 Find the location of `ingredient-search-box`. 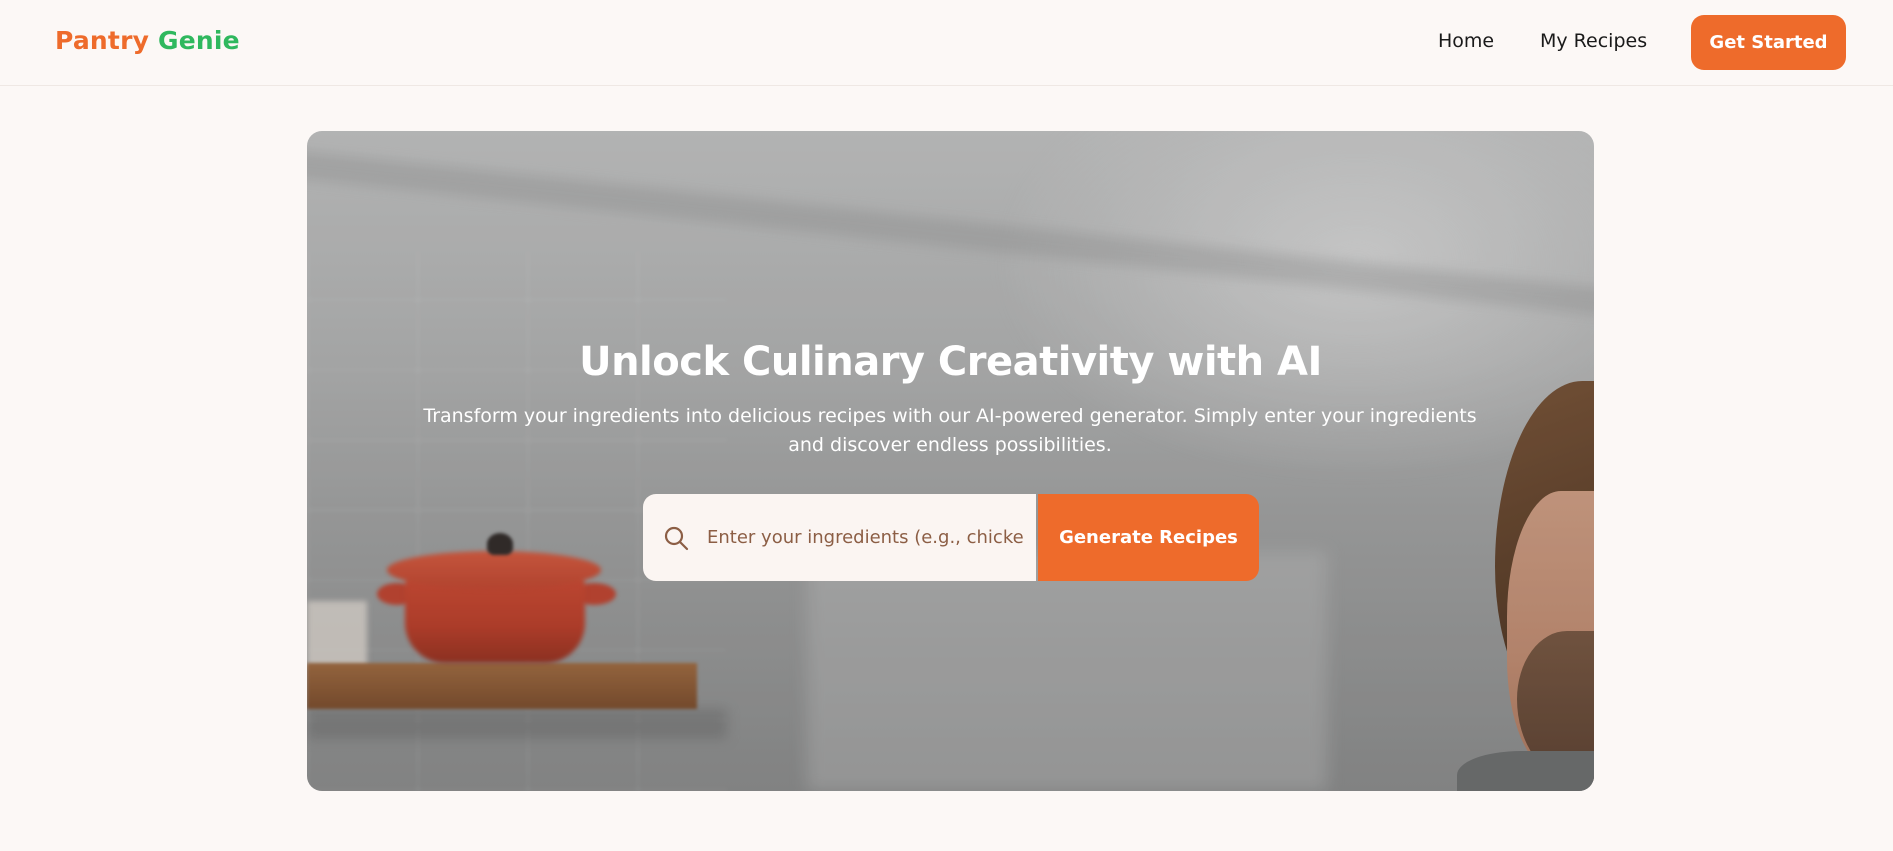

ingredient-search-box is located at coordinates (839, 537).